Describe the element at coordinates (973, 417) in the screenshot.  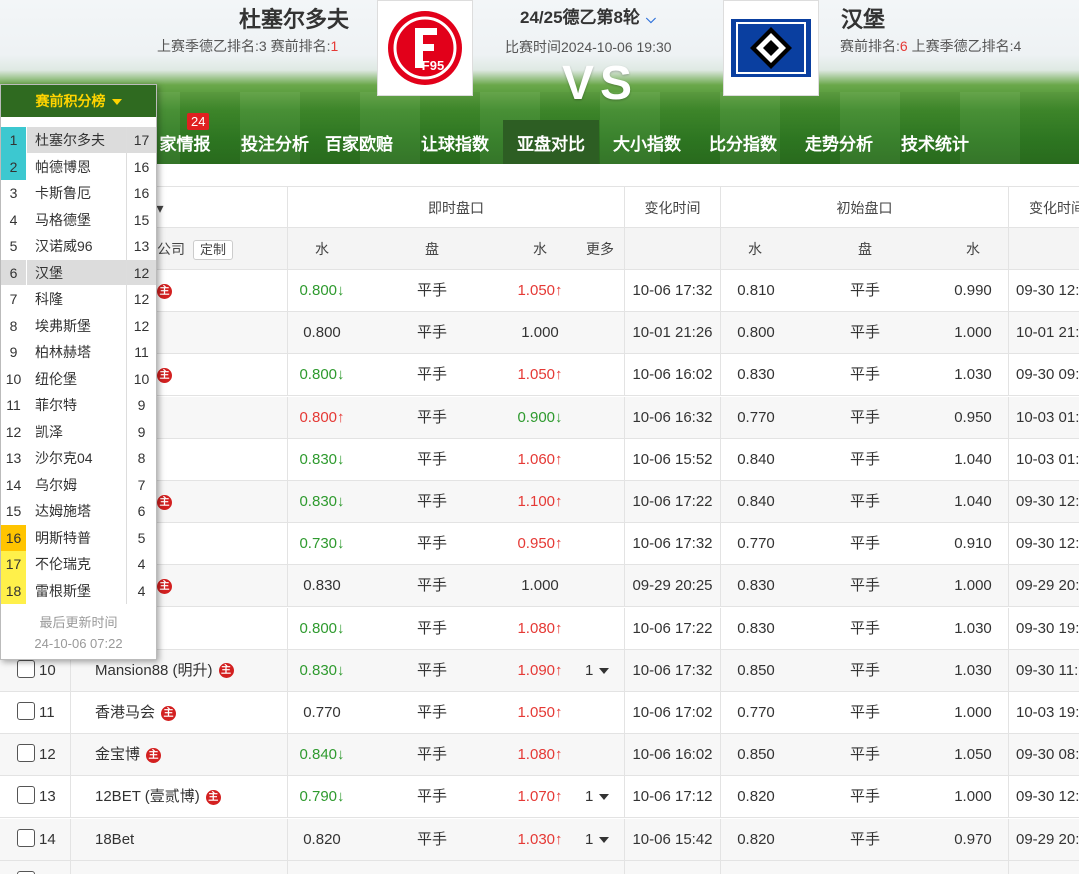
I see `initial-water-away: 0.950` at that location.